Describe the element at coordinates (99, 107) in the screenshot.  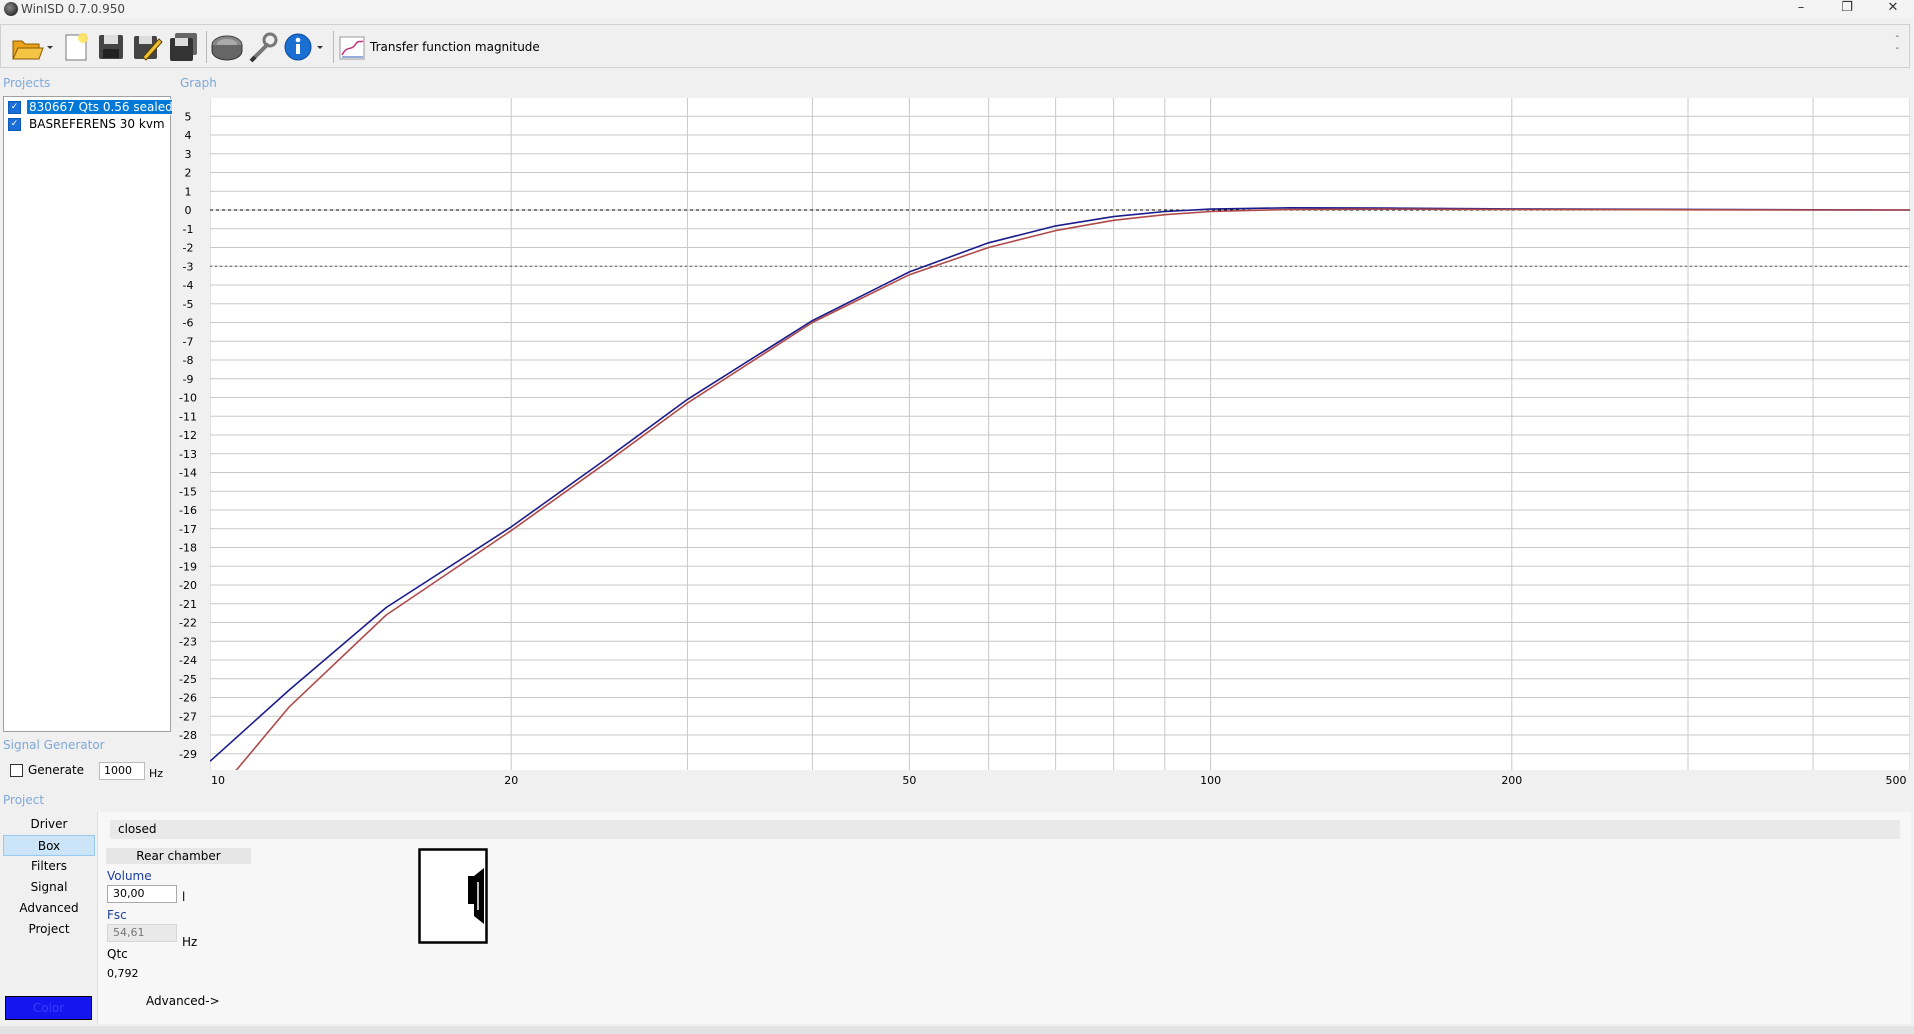
I see `project-name: 830667 Qts 0.56 sealed 30 lit` at that location.